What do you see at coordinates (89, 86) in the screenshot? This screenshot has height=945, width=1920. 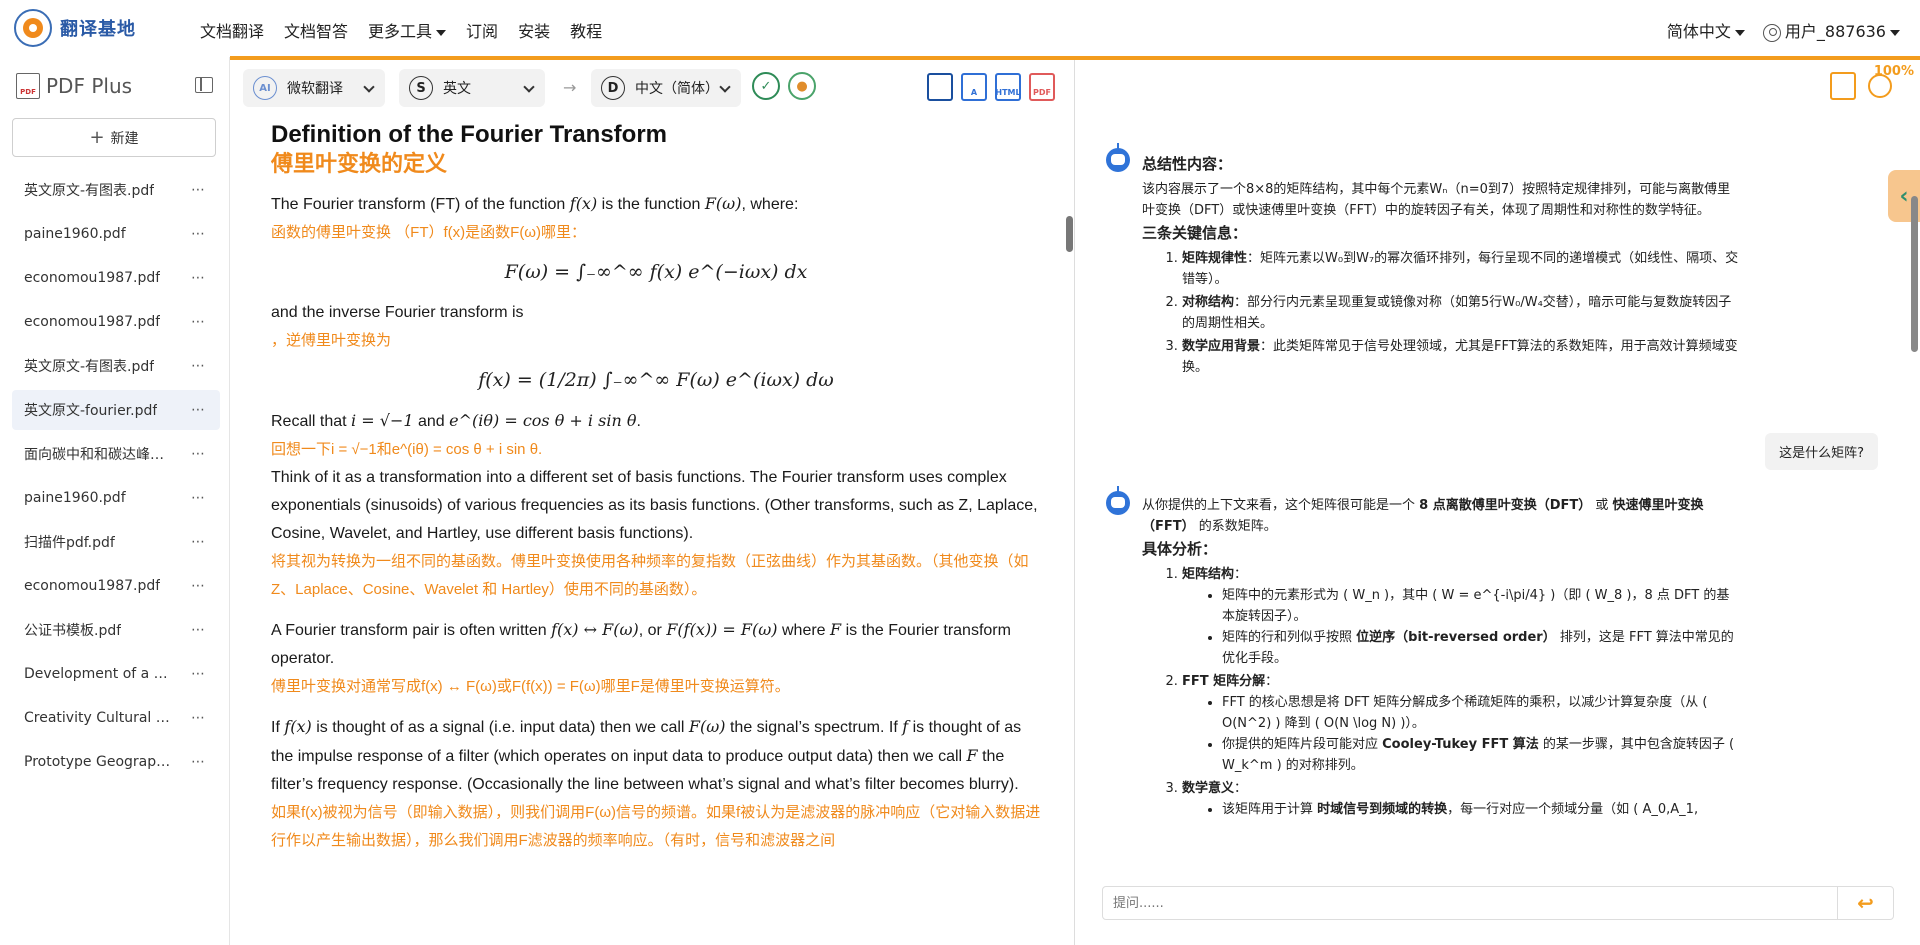 I see `sidebar-title: PDF Plus` at bounding box center [89, 86].